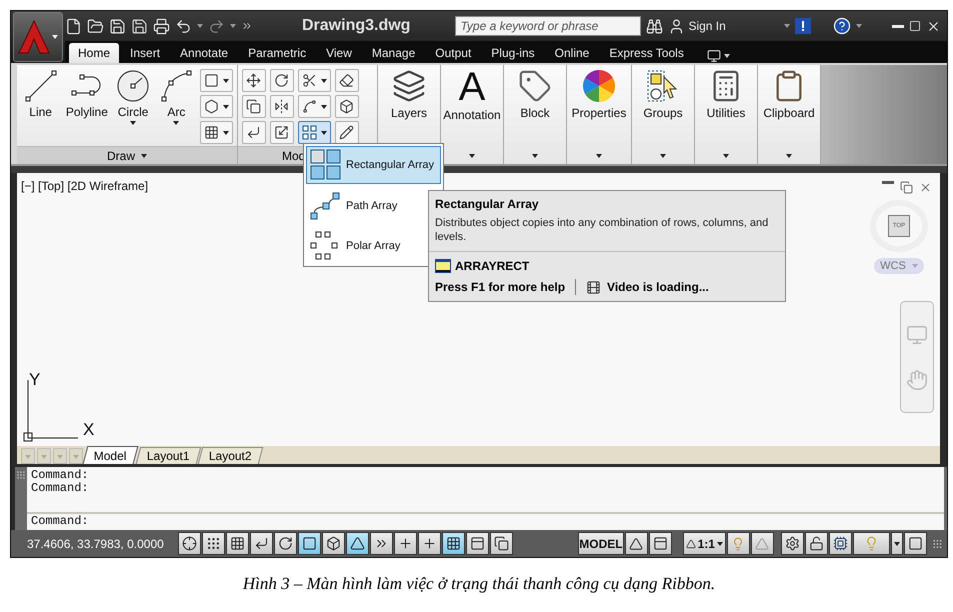 This screenshot has width=953, height=612. I want to click on draw-tool-button: Line, so click(40, 107).